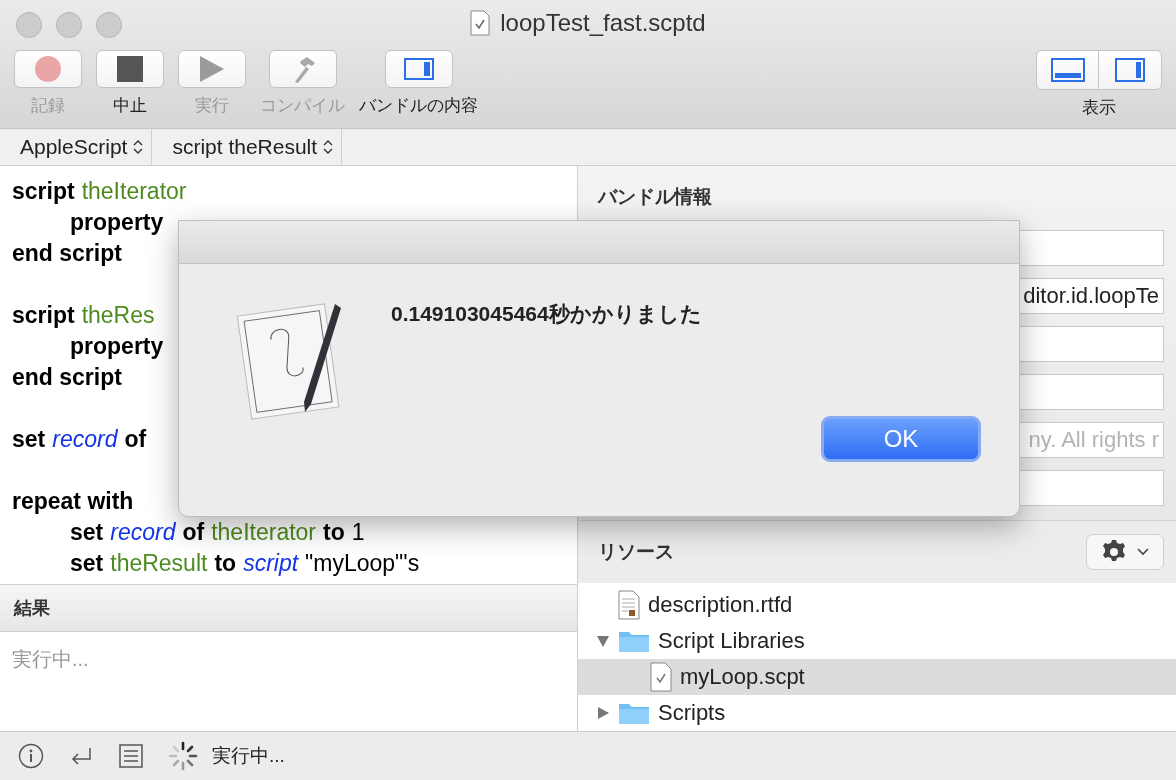 The height and width of the screenshot is (780, 1176). Describe the element at coordinates (73, 502) in the screenshot. I see `code-token: repeat with` at that location.